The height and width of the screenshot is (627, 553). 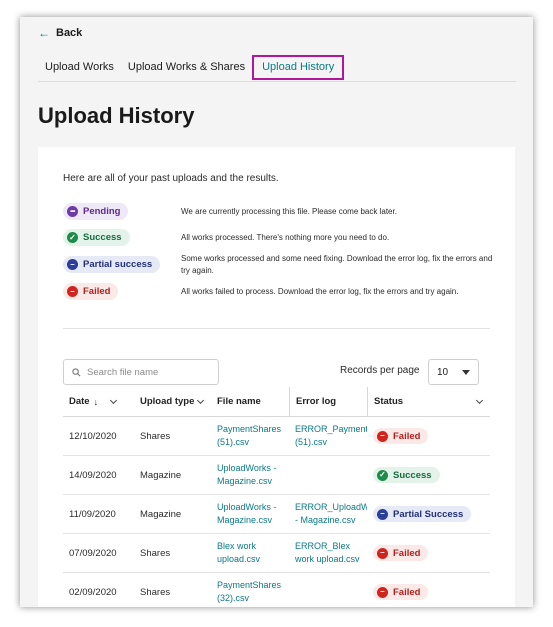 I want to click on tab-upload-works-shares: Upload Works & Shares, so click(x=186, y=68).